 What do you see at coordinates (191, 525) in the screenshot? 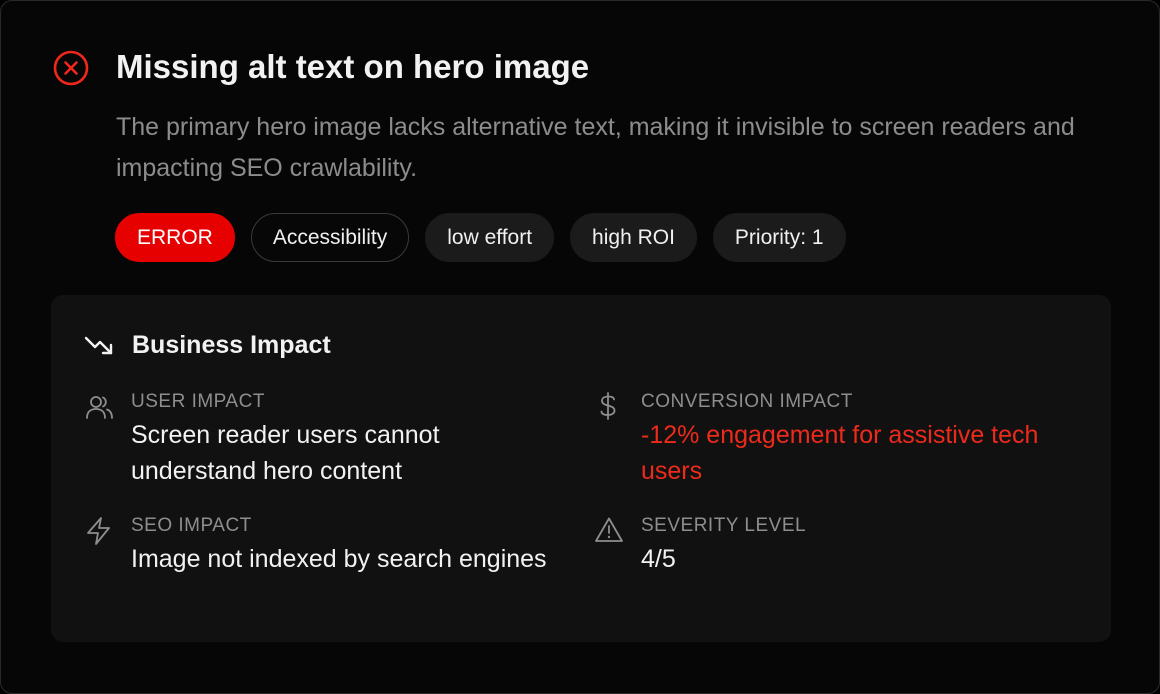
I see `seo-impact-label: SEO IMPACT` at bounding box center [191, 525].